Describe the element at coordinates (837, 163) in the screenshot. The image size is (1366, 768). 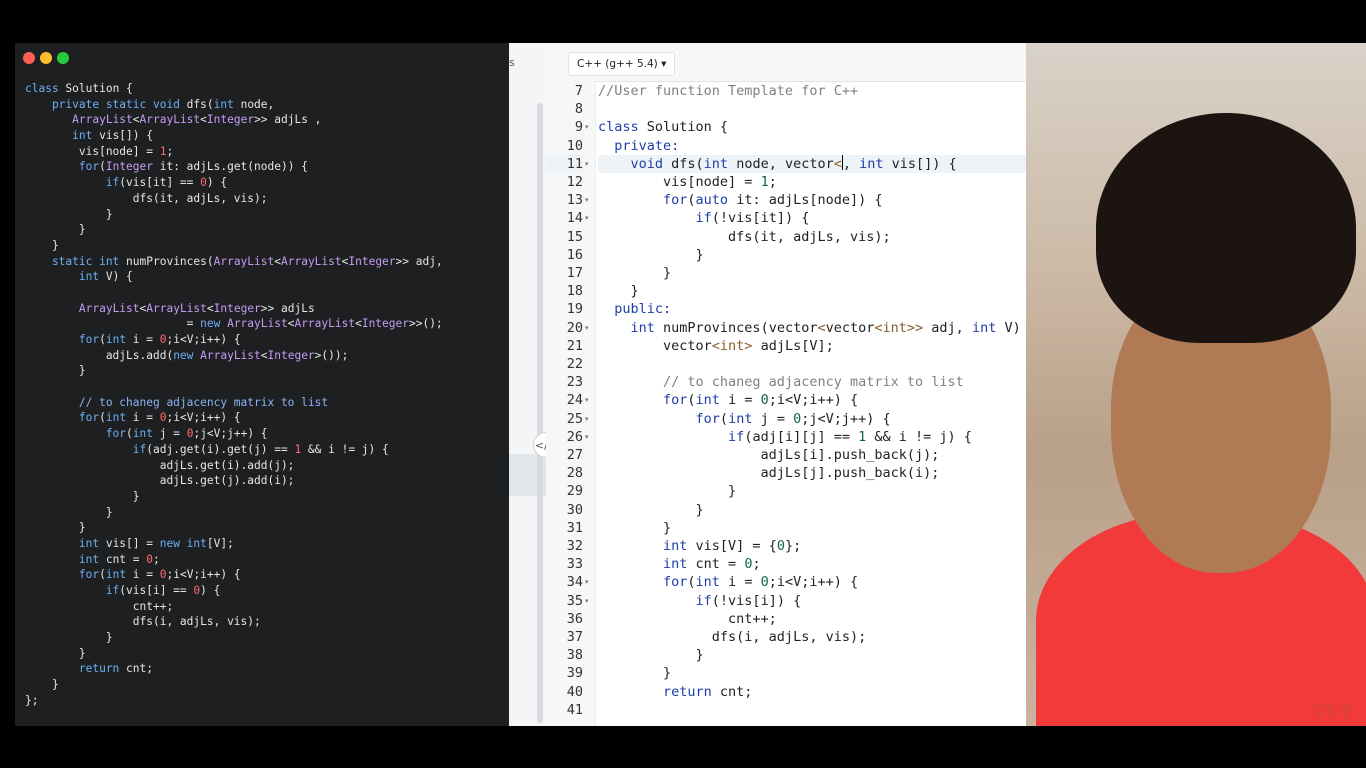
I see `code-token: <` at that location.